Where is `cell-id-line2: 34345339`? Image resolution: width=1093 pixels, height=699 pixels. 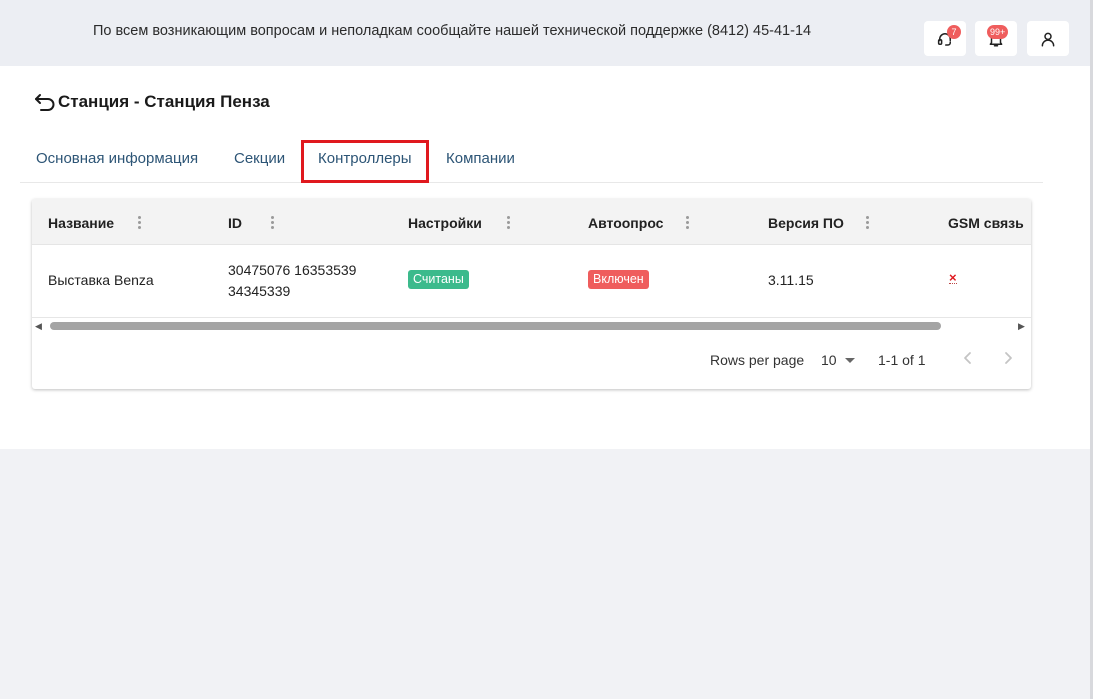
cell-id-line2: 34345339 is located at coordinates (259, 291).